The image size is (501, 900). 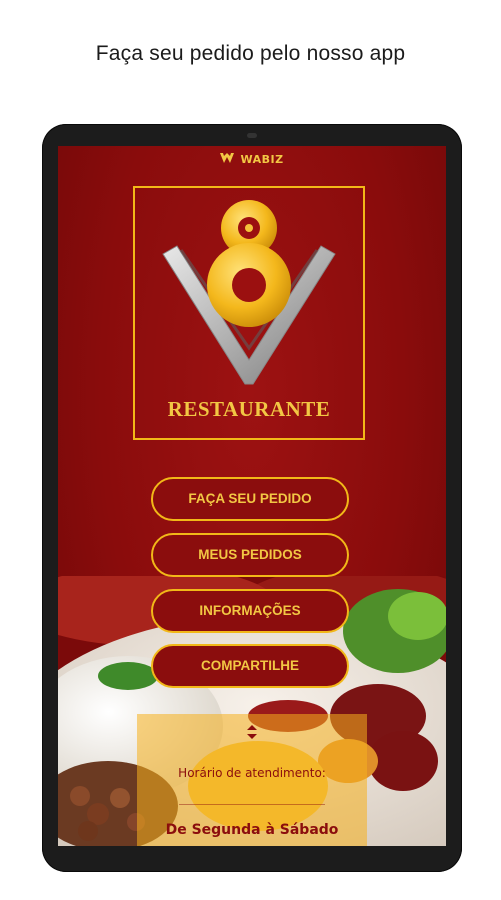 I want to click on headline: Faça seu pedido pelo nosso app, so click(x=250, y=53).